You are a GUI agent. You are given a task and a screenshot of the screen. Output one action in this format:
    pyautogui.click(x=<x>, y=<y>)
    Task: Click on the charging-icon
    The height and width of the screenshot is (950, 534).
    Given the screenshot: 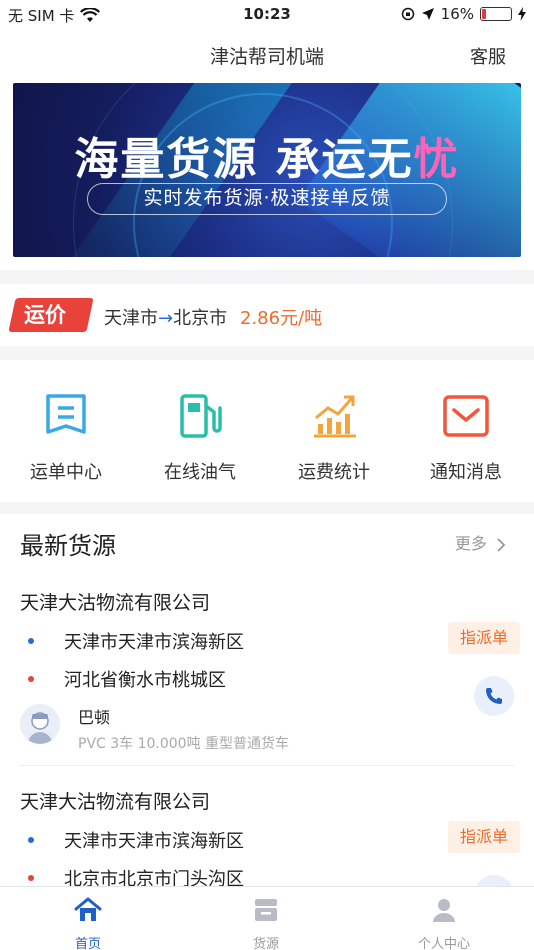 What is the action you would take?
    pyautogui.click(x=522, y=14)
    